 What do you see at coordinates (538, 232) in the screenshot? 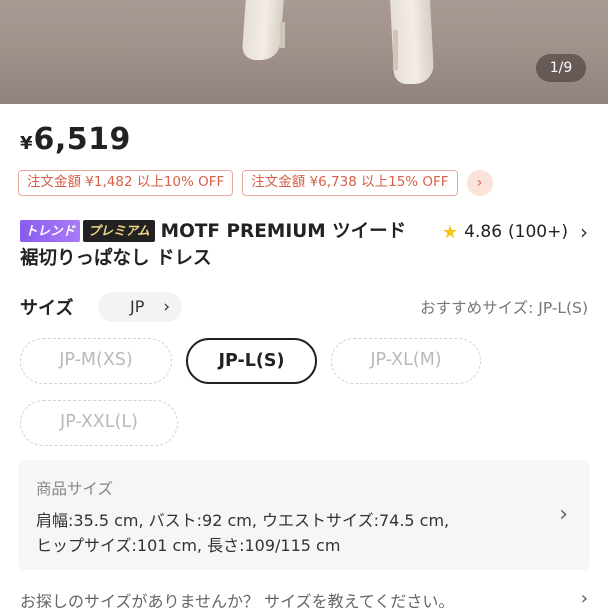
I see `review-count: (100+)` at bounding box center [538, 232].